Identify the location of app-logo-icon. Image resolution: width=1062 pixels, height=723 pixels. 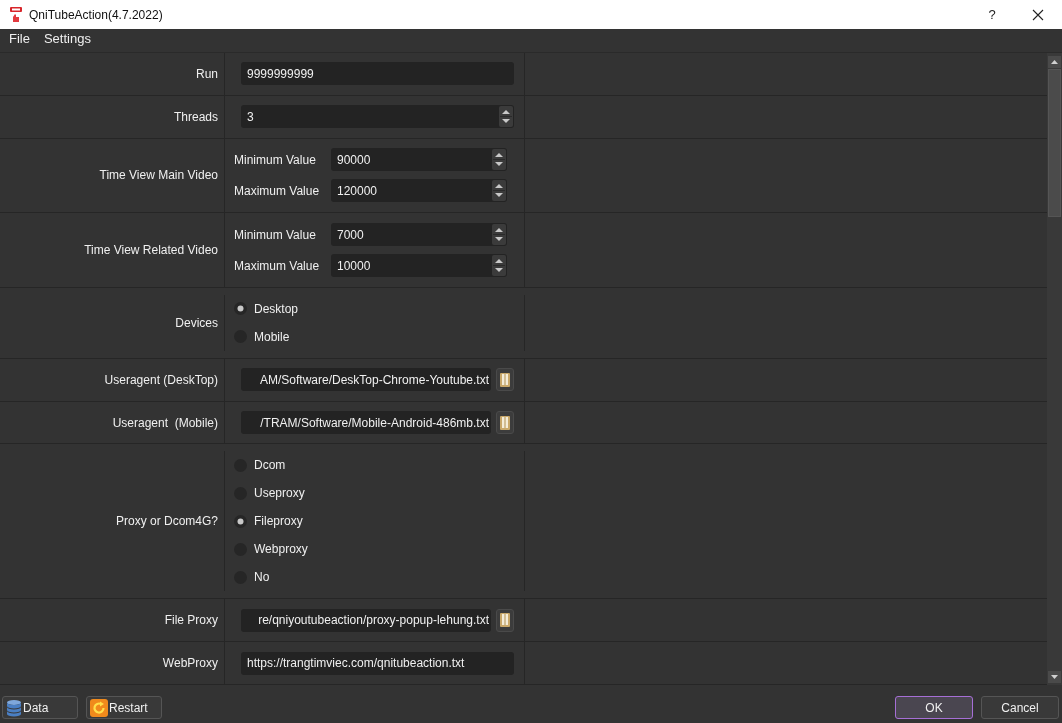
(16, 14).